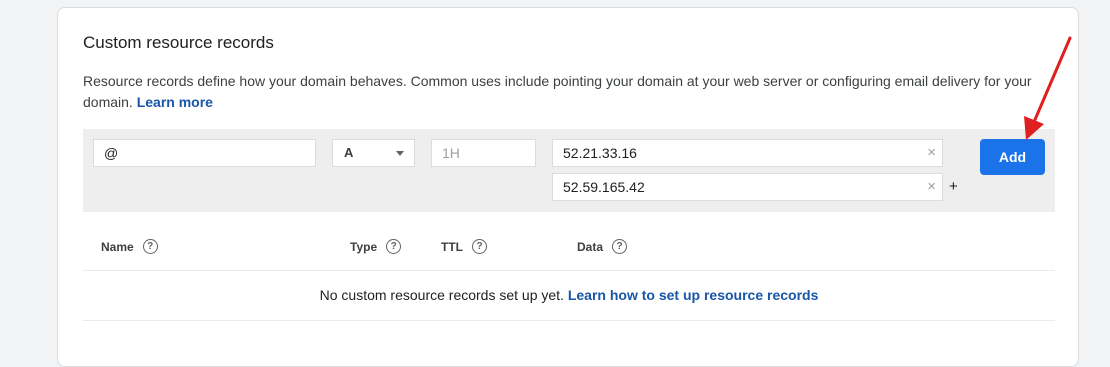  What do you see at coordinates (117, 246) in the screenshot?
I see `column-label: Name` at bounding box center [117, 246].